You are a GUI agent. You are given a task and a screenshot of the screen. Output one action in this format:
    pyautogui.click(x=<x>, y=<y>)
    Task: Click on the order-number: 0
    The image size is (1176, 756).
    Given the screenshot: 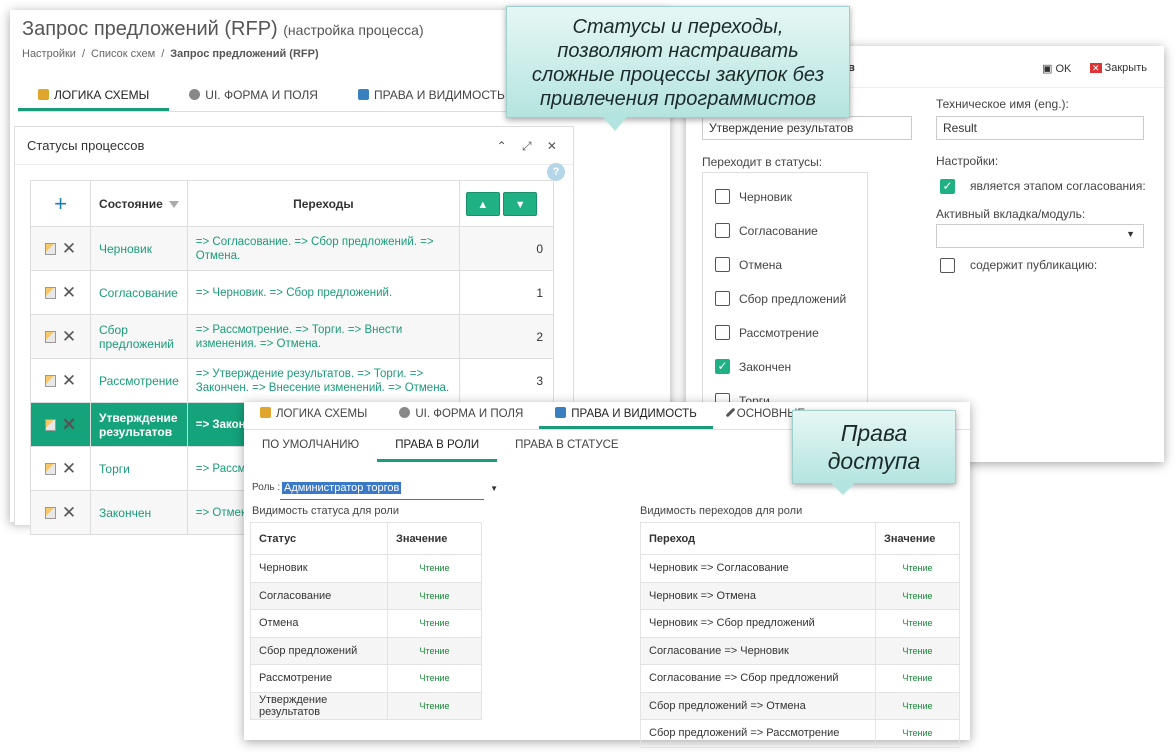 What is the action you would take?
    pyautogui.click(x=506, y=248)
    